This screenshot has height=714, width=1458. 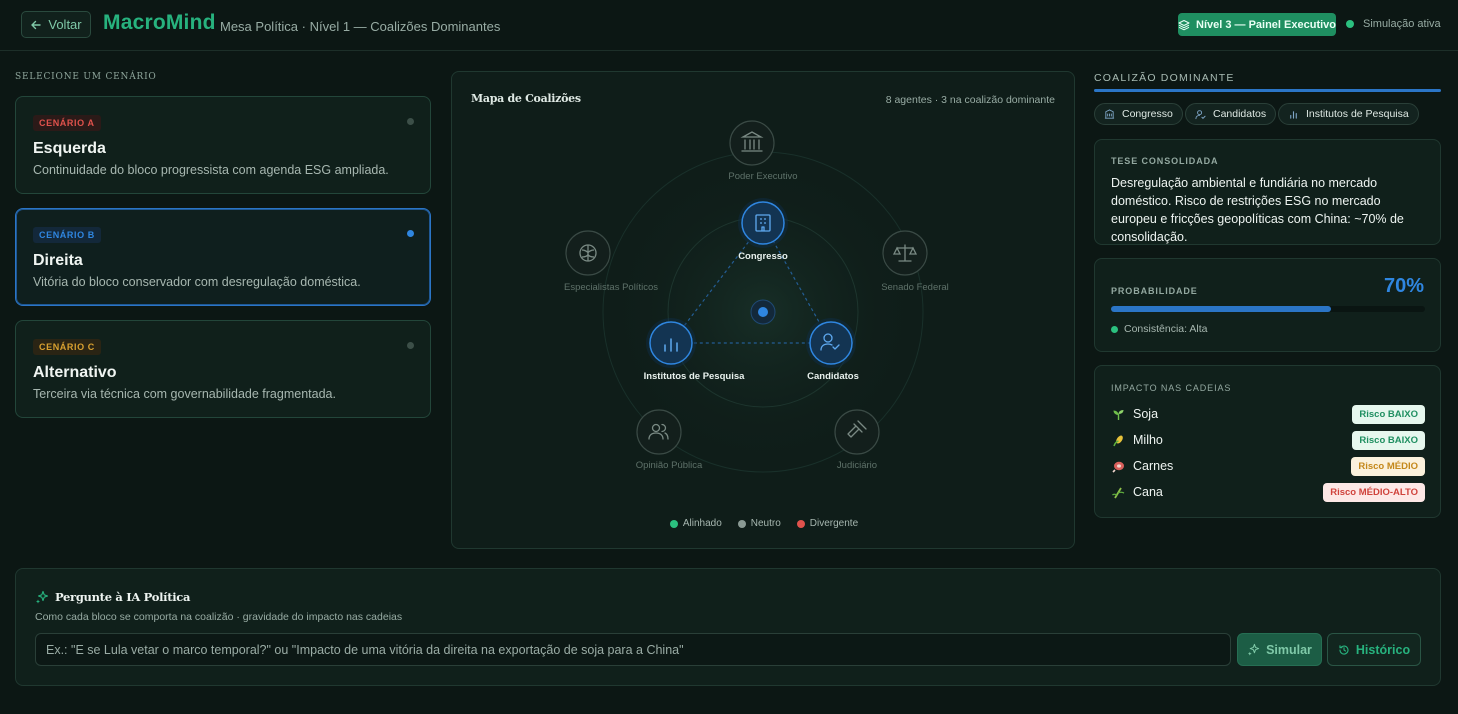 I want to click on history-button: Histórico, so click(x=1374, y=649).